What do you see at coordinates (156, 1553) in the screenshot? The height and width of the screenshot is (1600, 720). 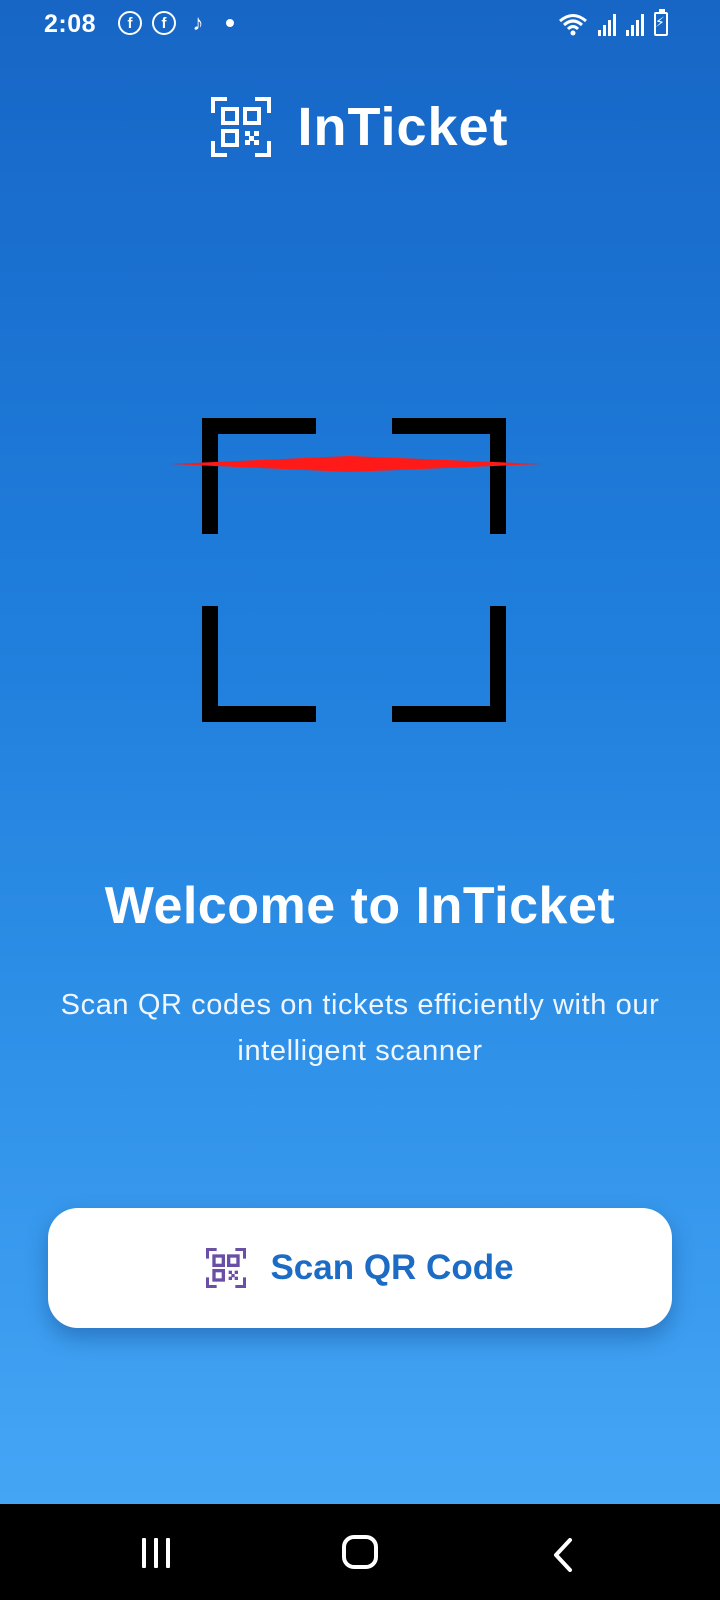 I see `recents-icon` at bounding box center [156, 1553].